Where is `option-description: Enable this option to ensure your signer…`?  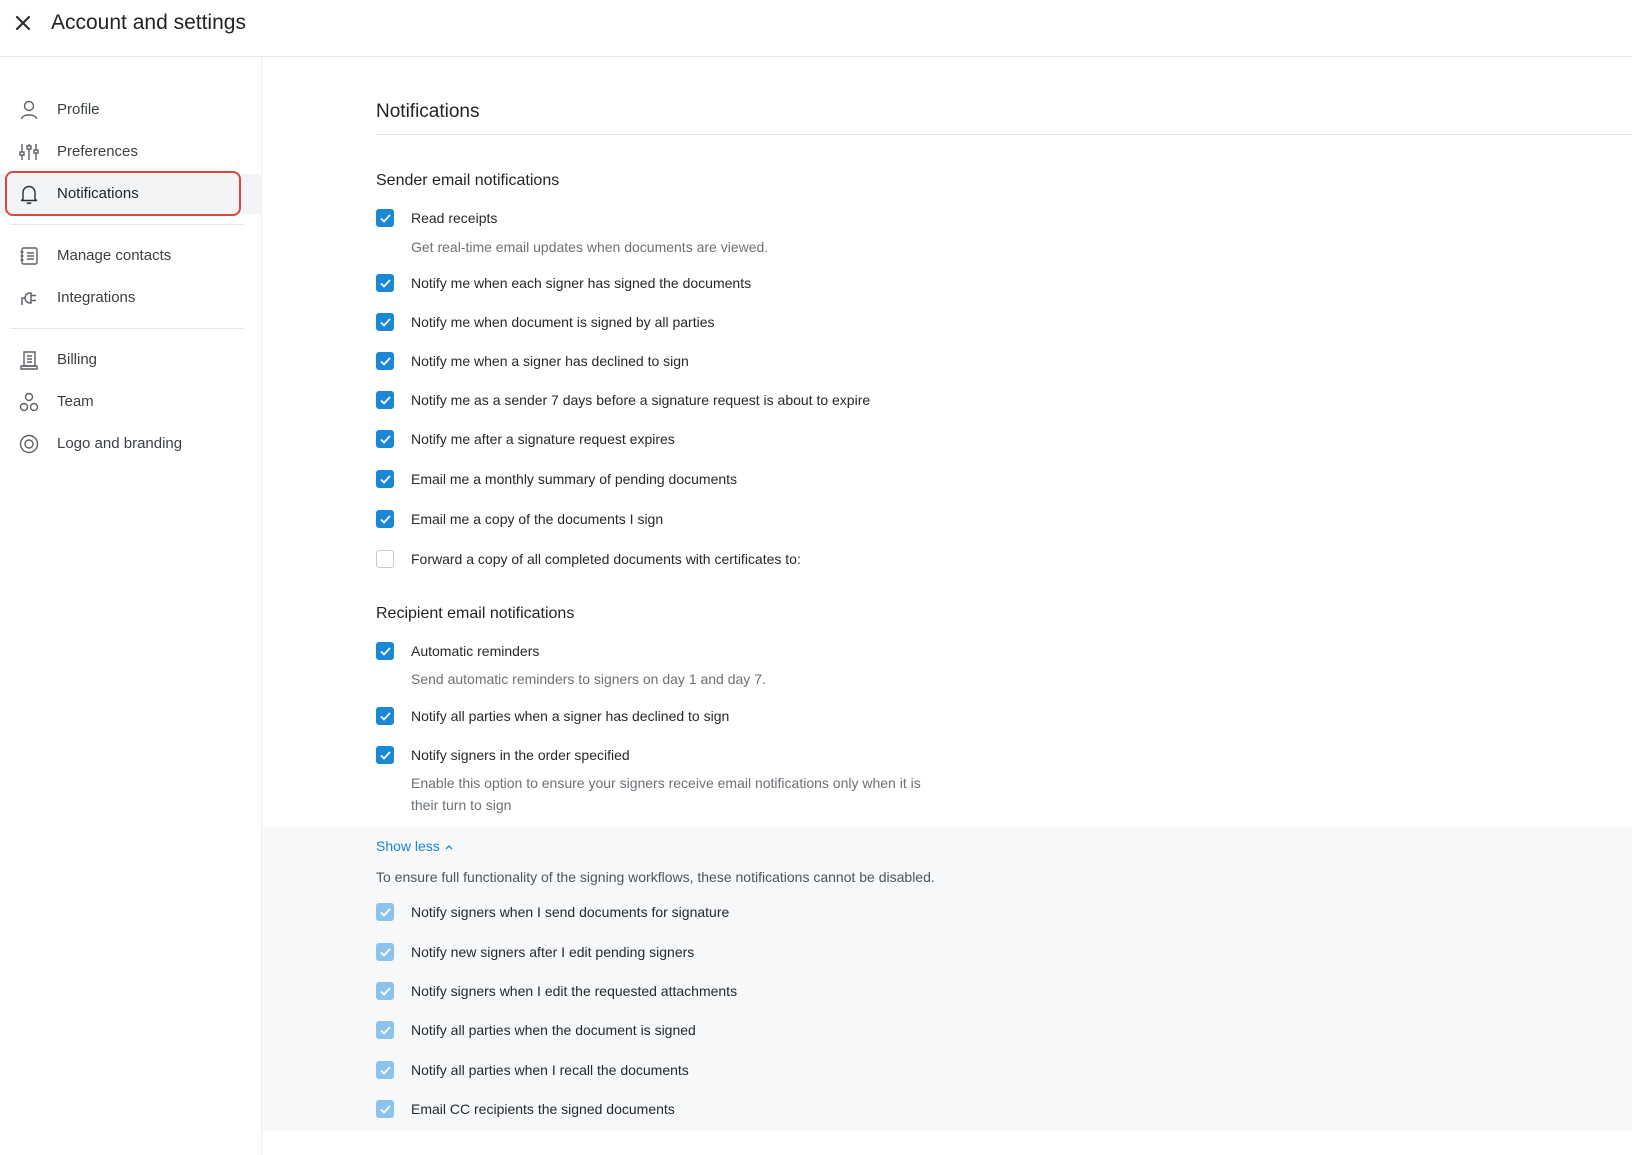
option-description: Enable this option to ensure your signer… is located at coordinates (666, 783).